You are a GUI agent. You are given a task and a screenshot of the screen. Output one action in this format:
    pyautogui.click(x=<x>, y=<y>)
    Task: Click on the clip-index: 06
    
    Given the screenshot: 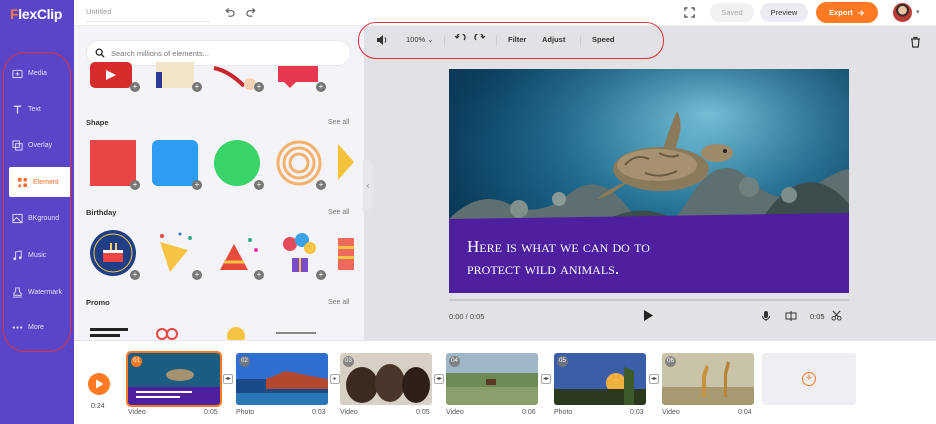 What is the action you would take?
    pyautogui.click(x=670, y=361)
    